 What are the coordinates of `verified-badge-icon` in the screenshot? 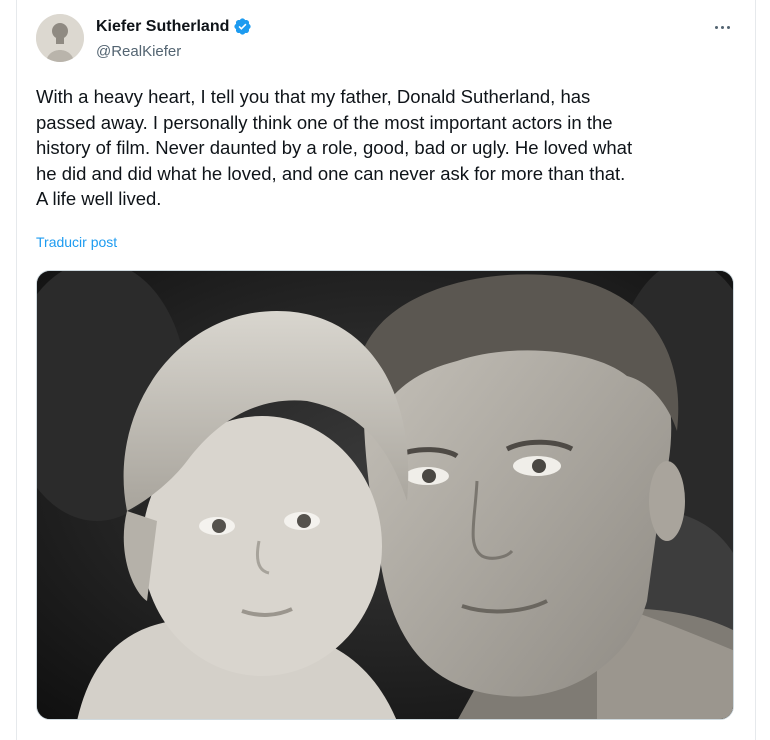 It's located at (242, 26).